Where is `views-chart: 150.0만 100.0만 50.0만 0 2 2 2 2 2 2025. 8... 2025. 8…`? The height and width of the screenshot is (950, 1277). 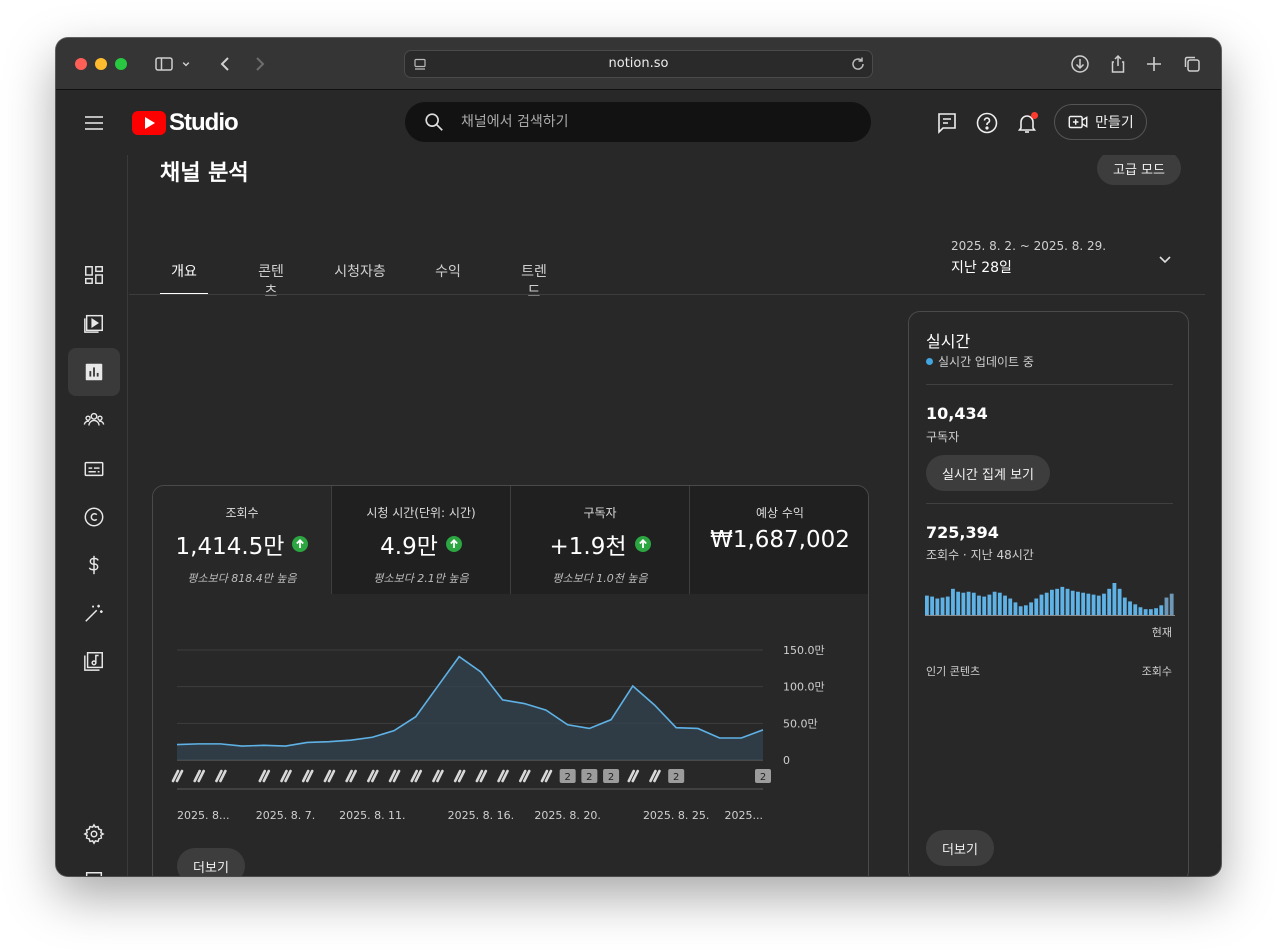
views-chart: 150.0만 100.0만 50.0만 0 2 2 2 2 2 2025. 8... 2025. 8… is located at coordinates (511, 719).